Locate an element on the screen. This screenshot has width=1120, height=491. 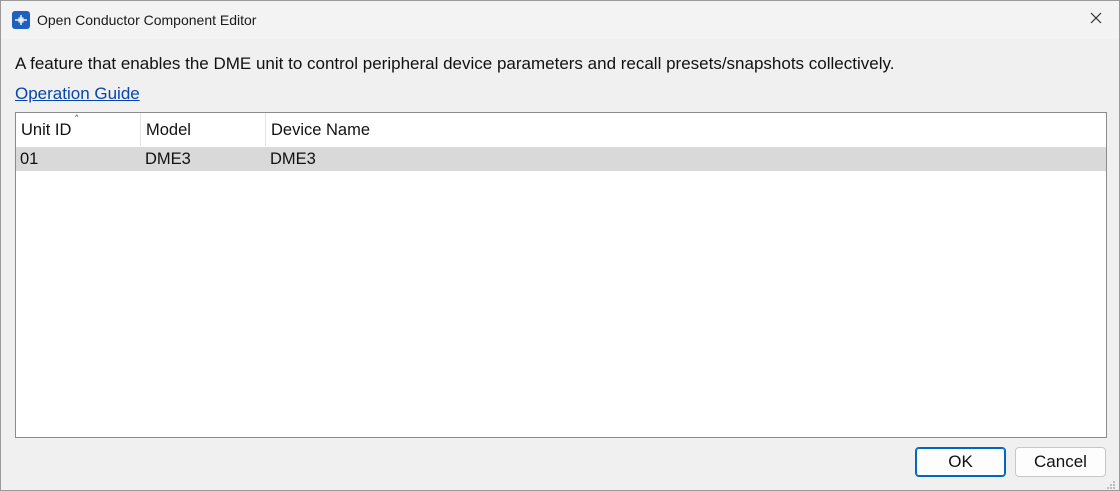
ok-button: OK is located at coordinates (960, 462).